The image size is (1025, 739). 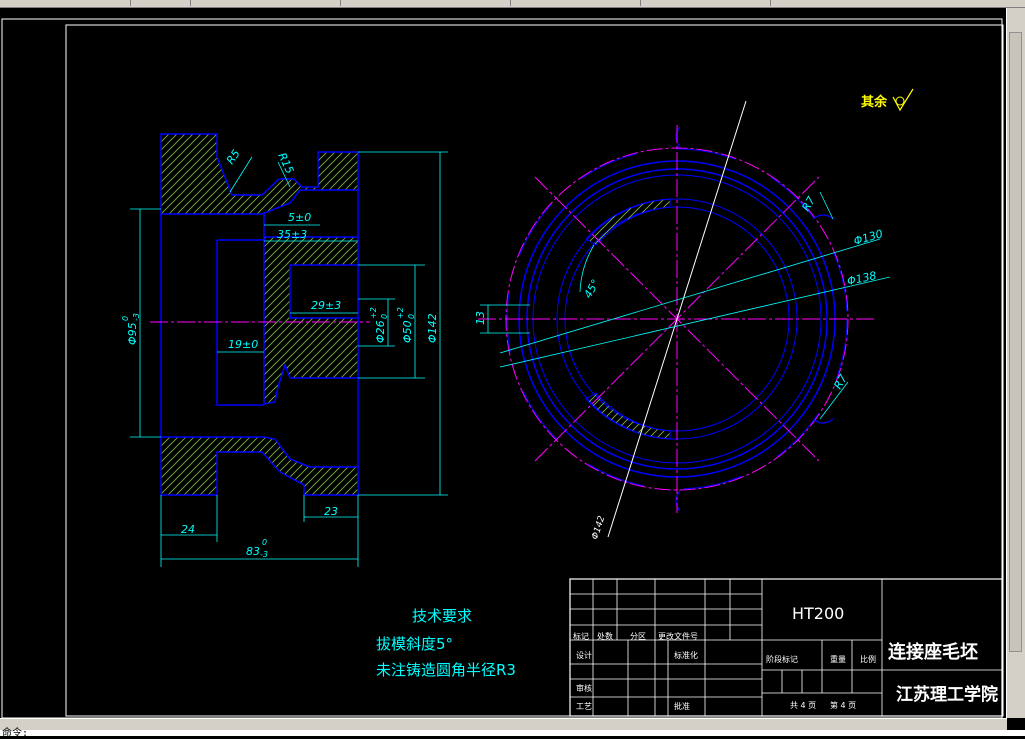 What do you see at coordinates (373, 313) in the screenshot?
I see `dim-phi26-upper-tol: +2` at bounding box center [373, 313].